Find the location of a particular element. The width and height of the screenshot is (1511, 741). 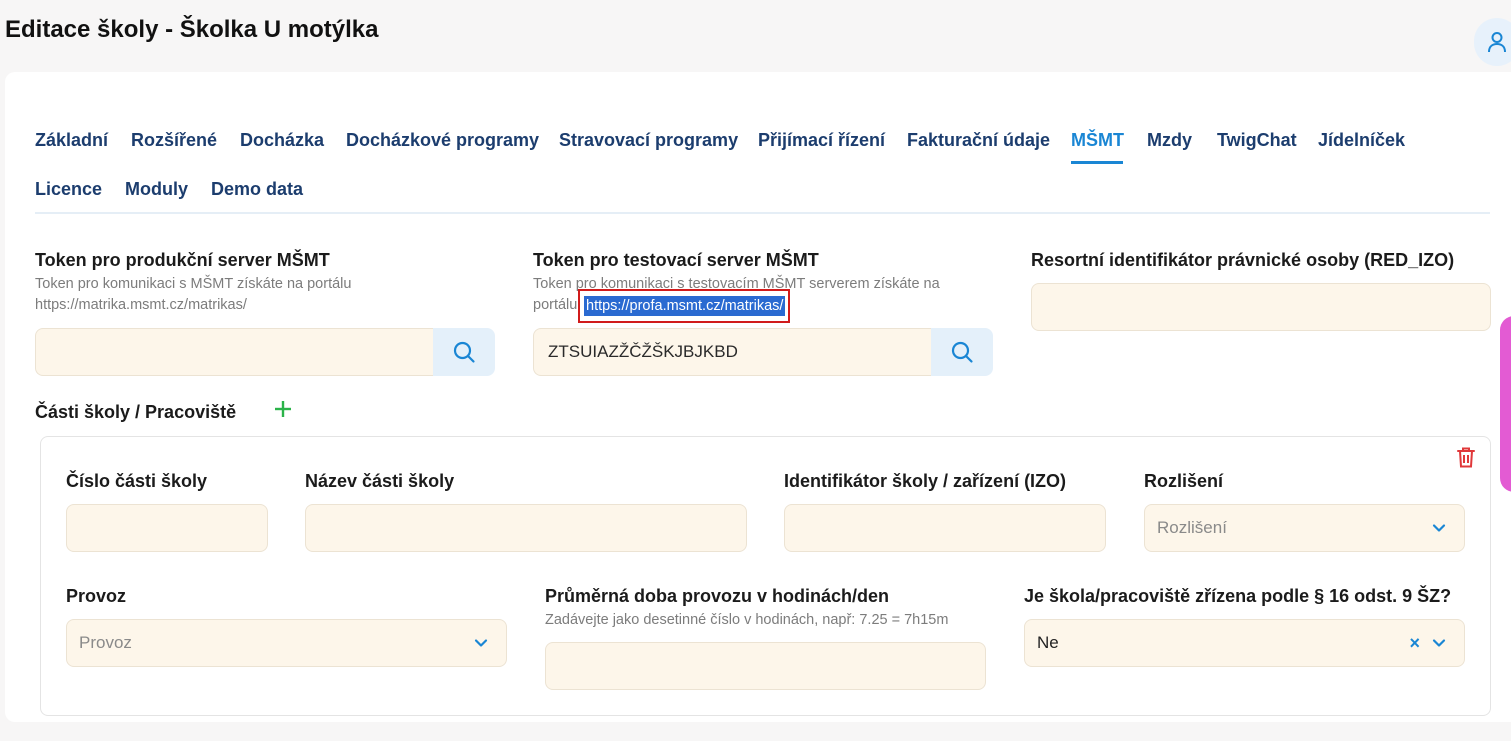

prod-token-search-button is located at coordinates (464, 352).